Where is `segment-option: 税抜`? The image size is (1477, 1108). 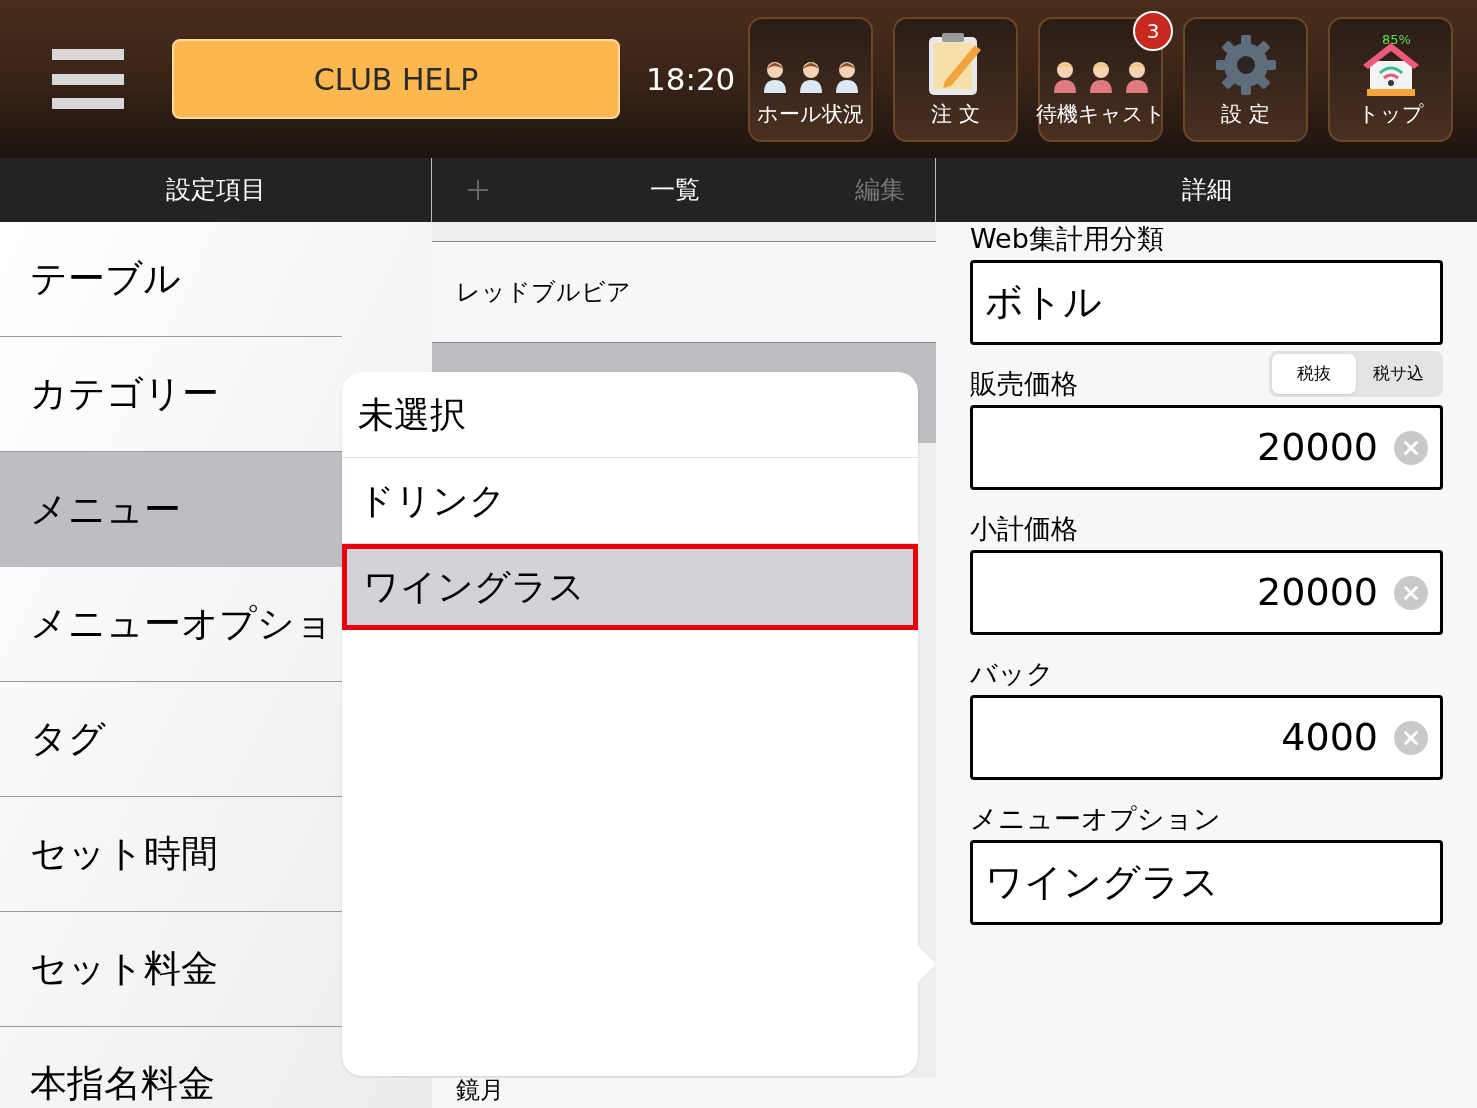
segment-option: 税抜 is located at coordinates (1314, 374).